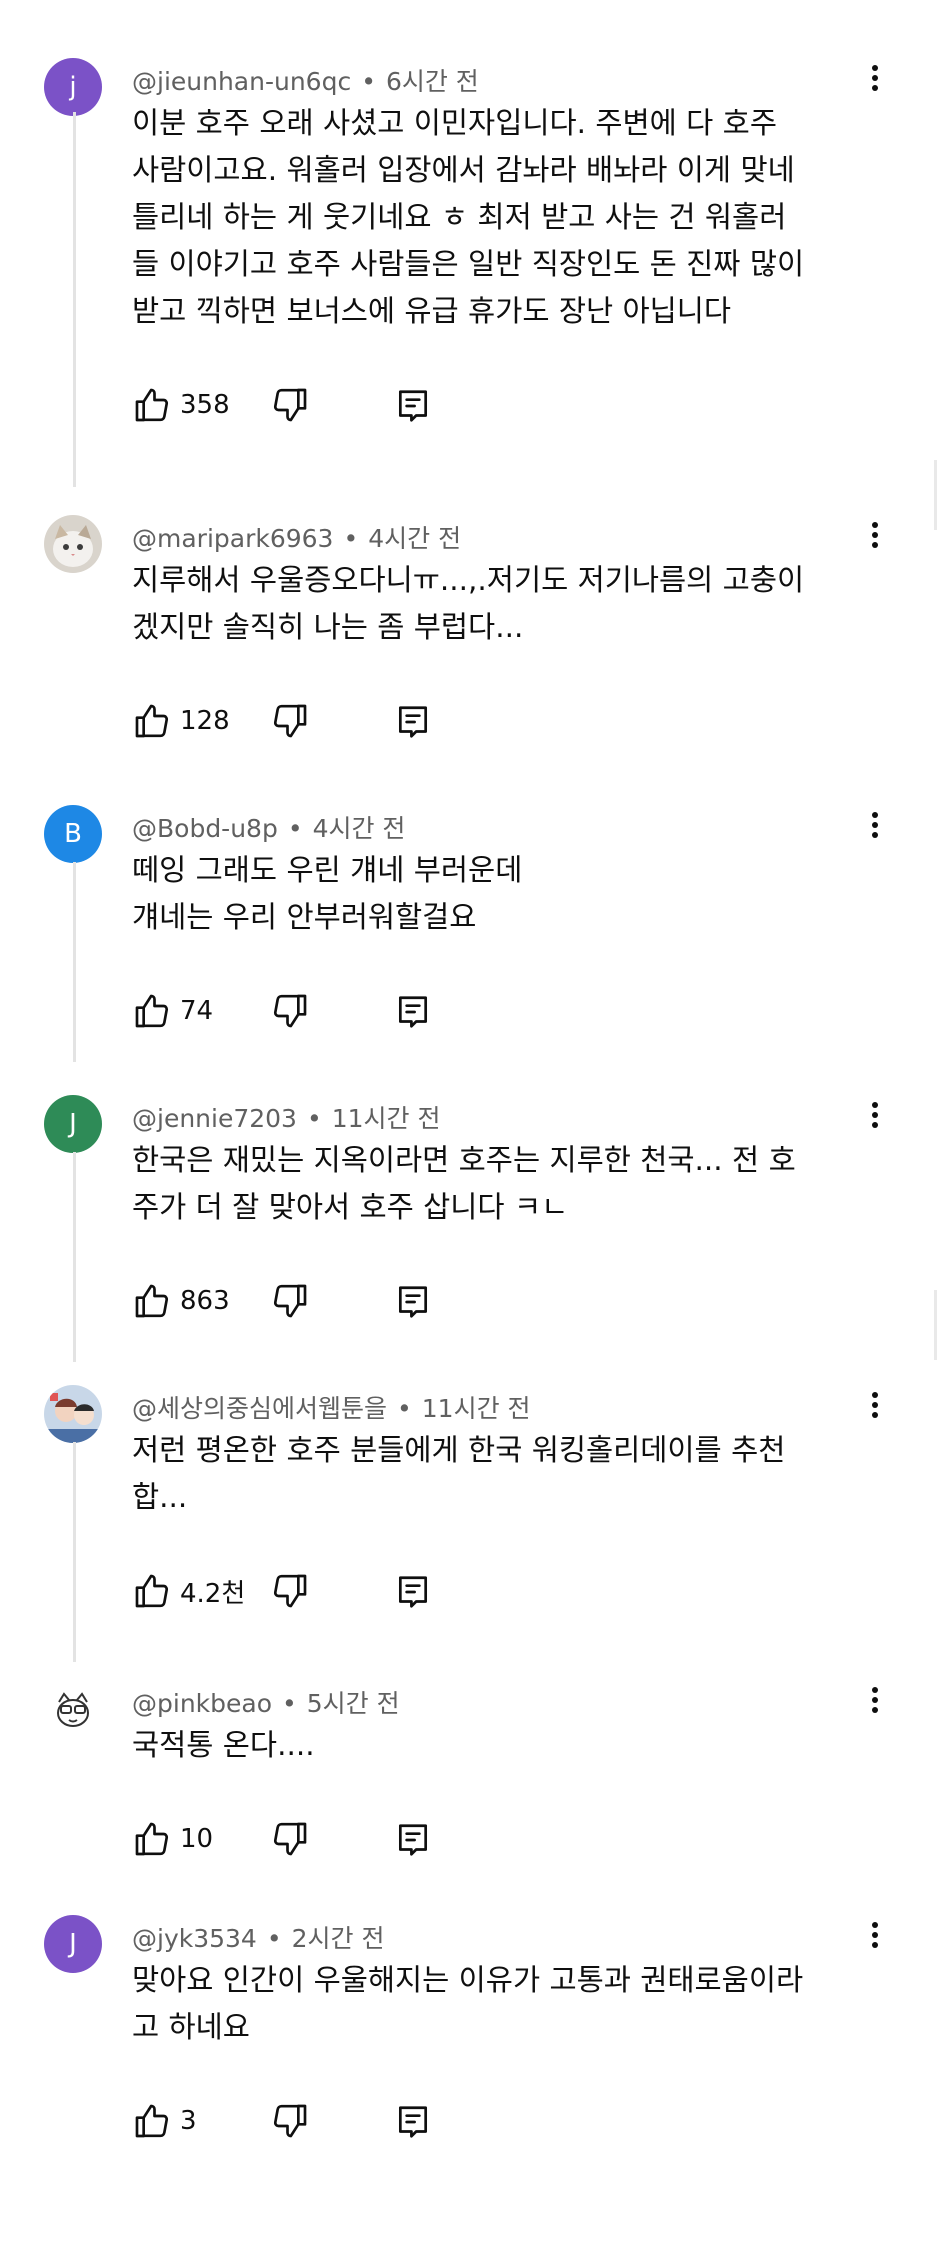 This screenshot has width=937, height=2258. Describe the element at coordinates (181, 405) in the screenshot. I see `like-button: 358` at that location.